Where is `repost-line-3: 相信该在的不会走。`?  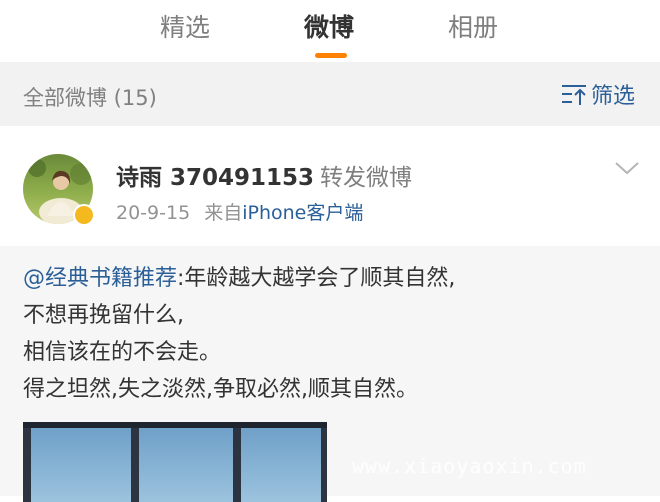
repost-line-3: 相信该在的不会走。 is located at coordinates (122, 352).